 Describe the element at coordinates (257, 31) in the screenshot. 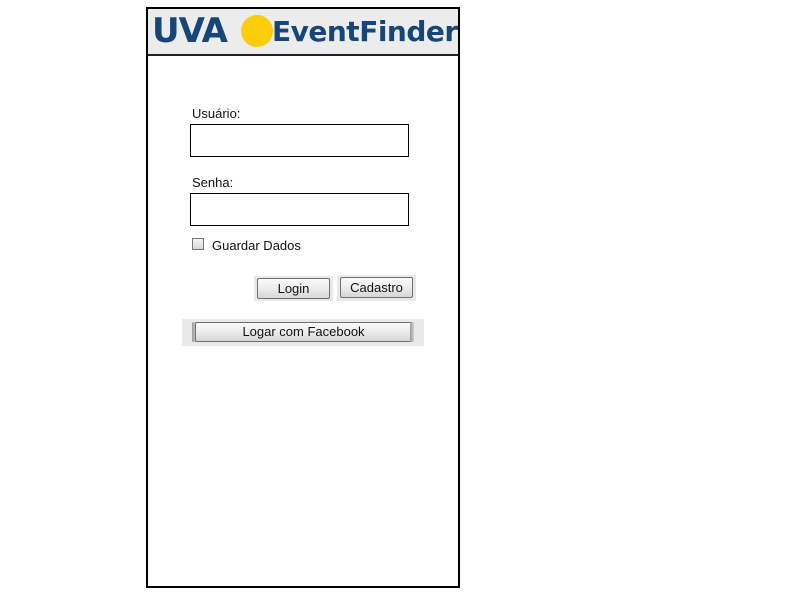

I see `sun-icon` at that location.